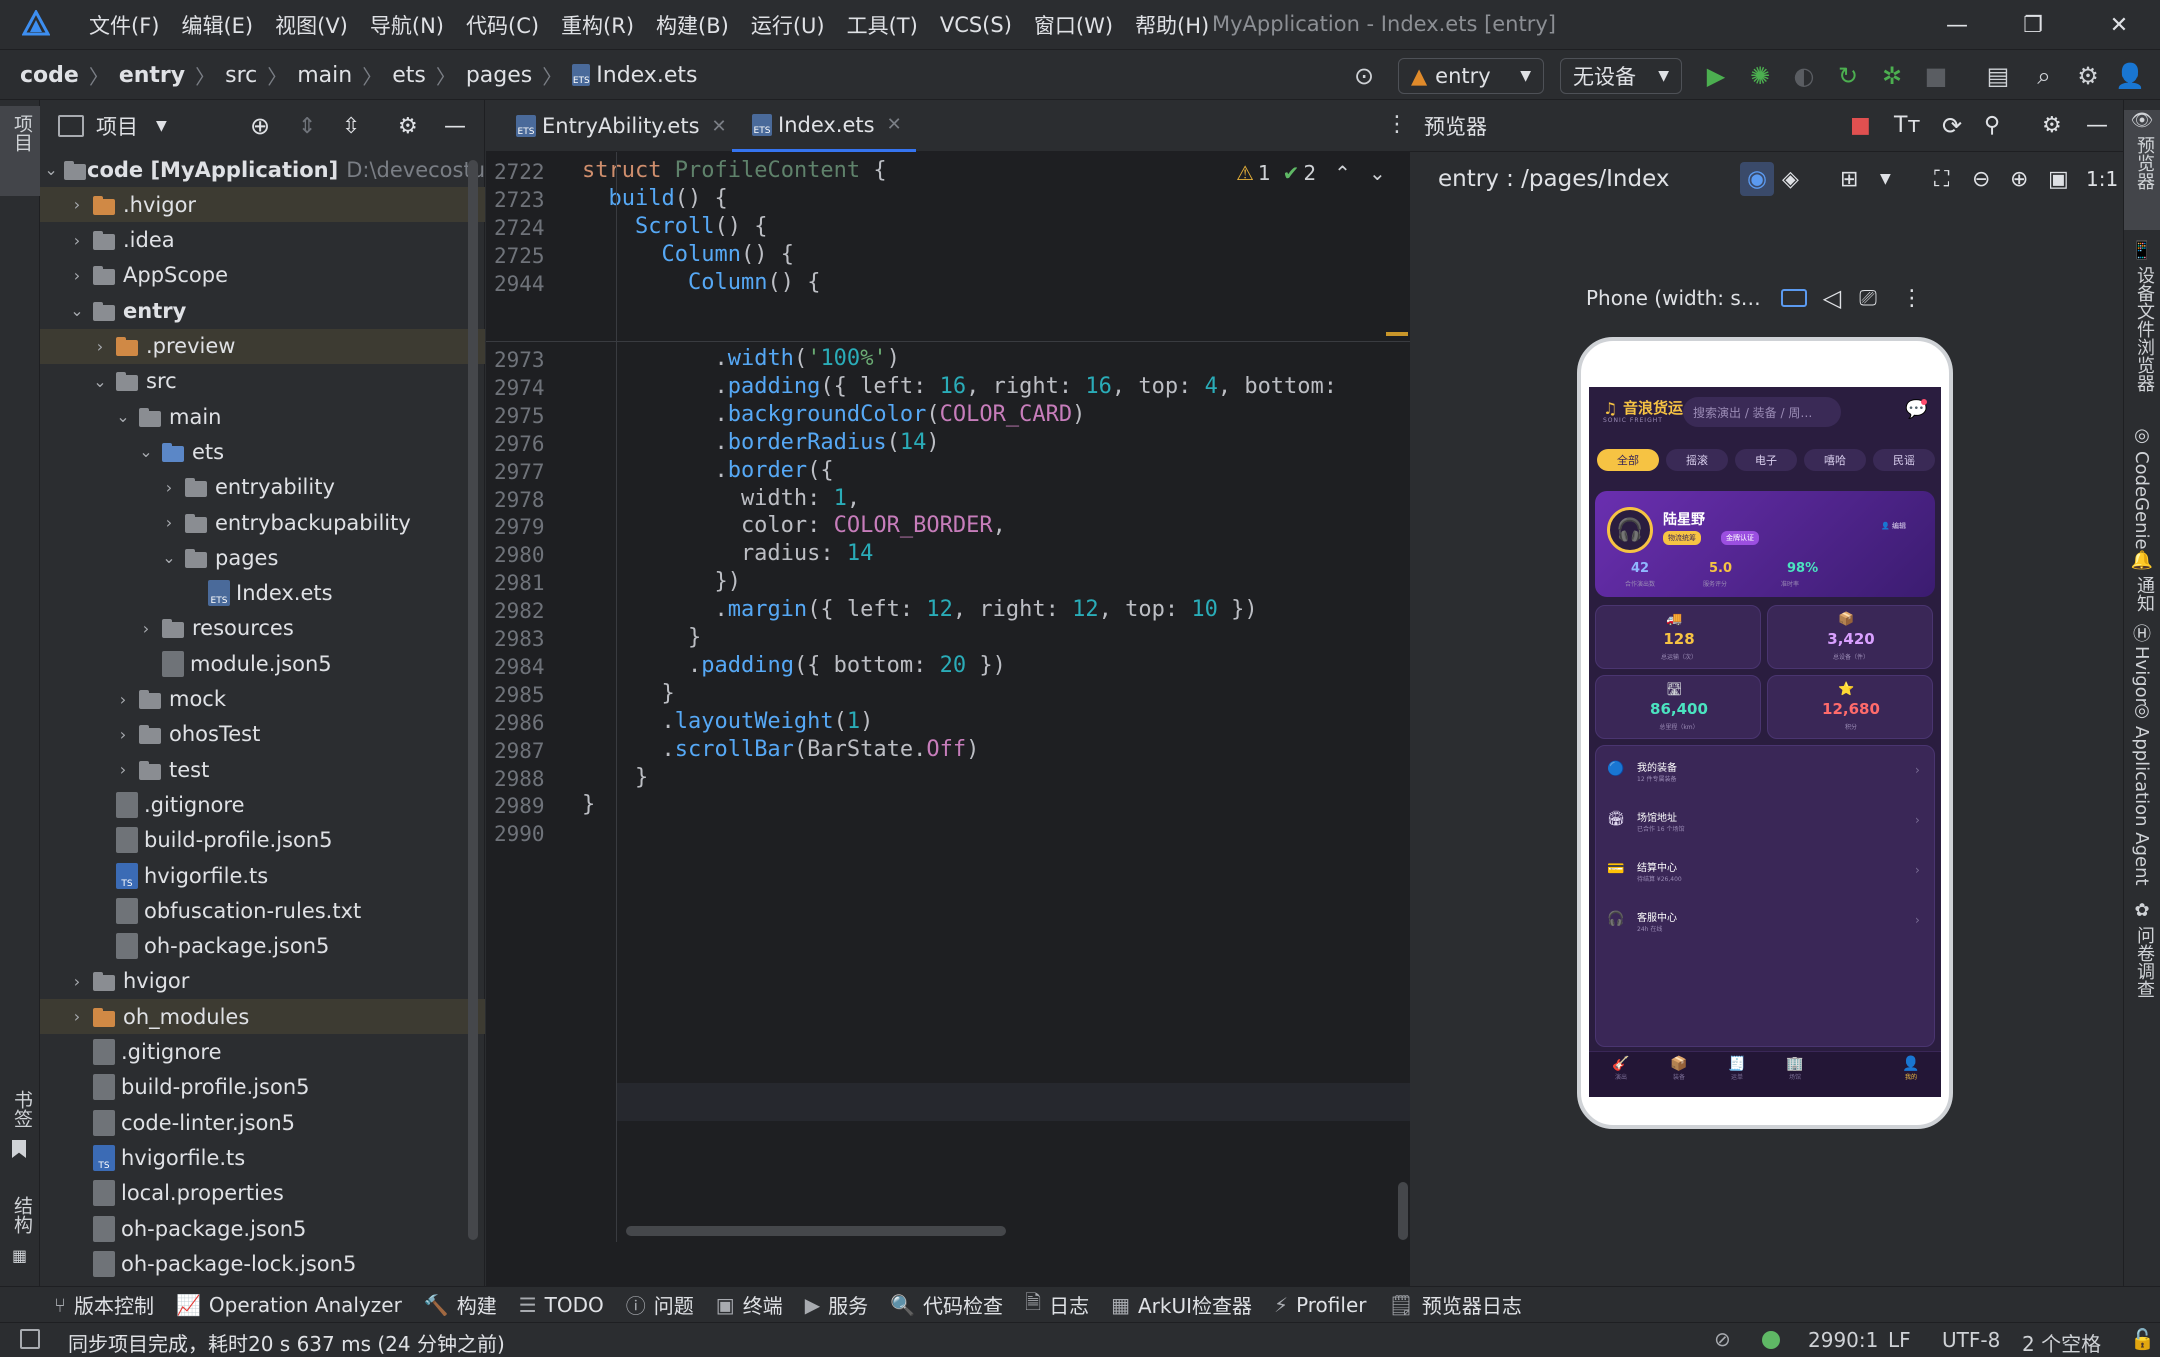 The height and width of the screenshot is (1357, 2160). I want to click on toggle-panels-icon, so click(30, 1339).